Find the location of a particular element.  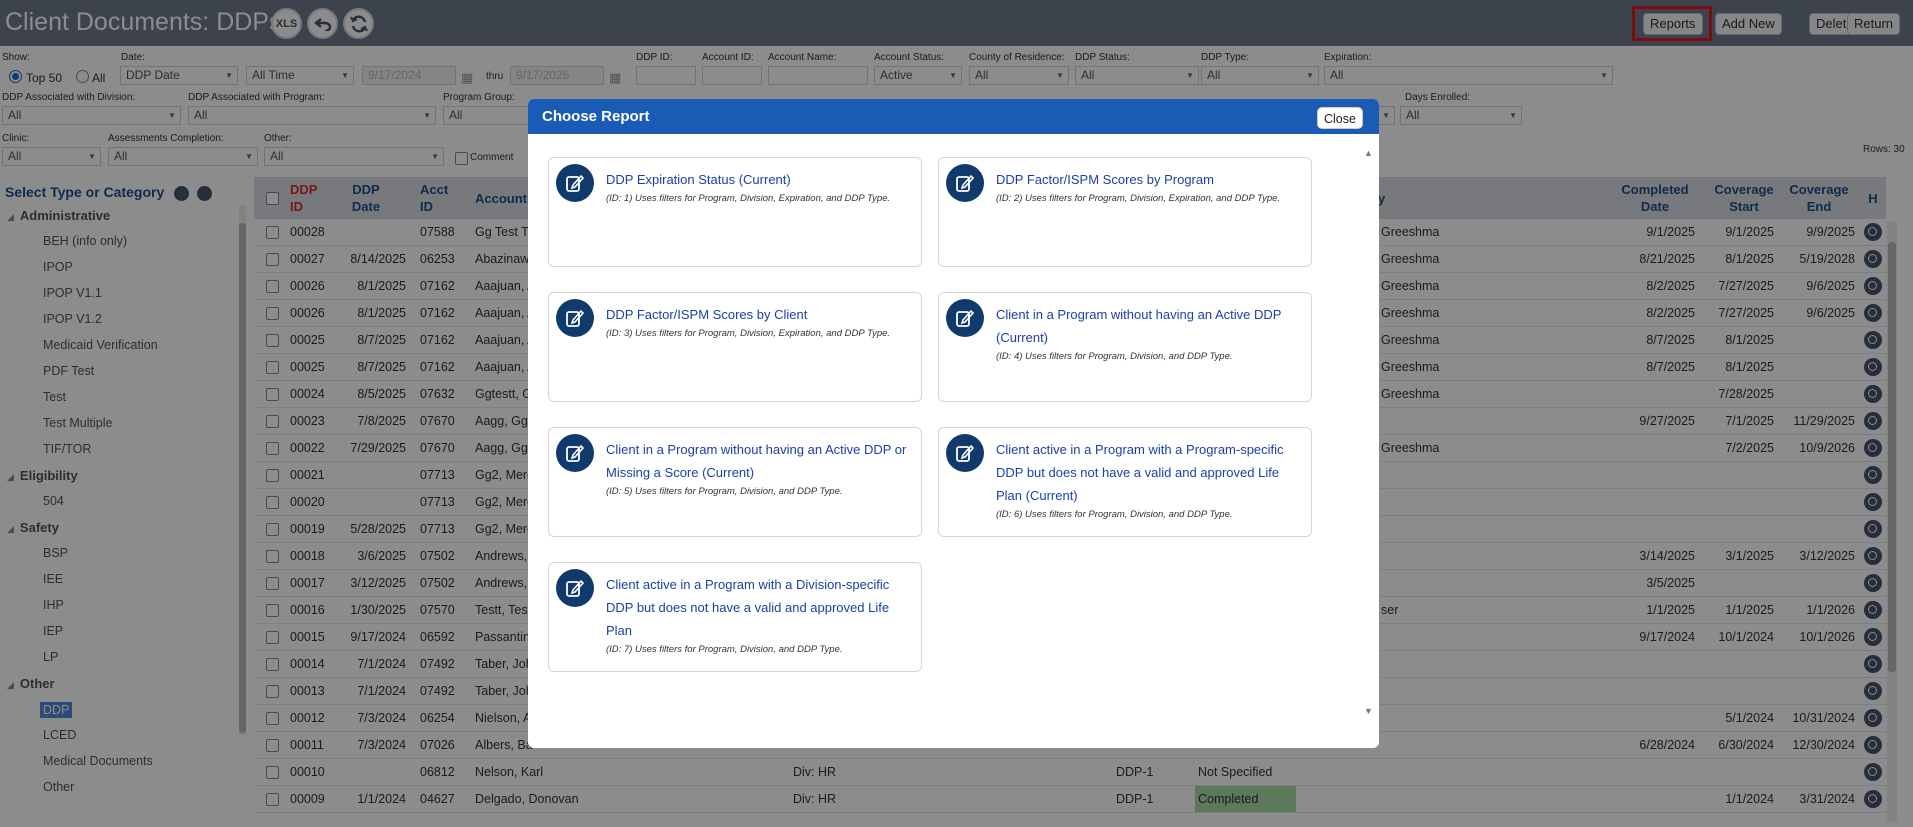

report-title: DDP Factor/ISPM Scores by Program is located at coordinates (1105, 179).